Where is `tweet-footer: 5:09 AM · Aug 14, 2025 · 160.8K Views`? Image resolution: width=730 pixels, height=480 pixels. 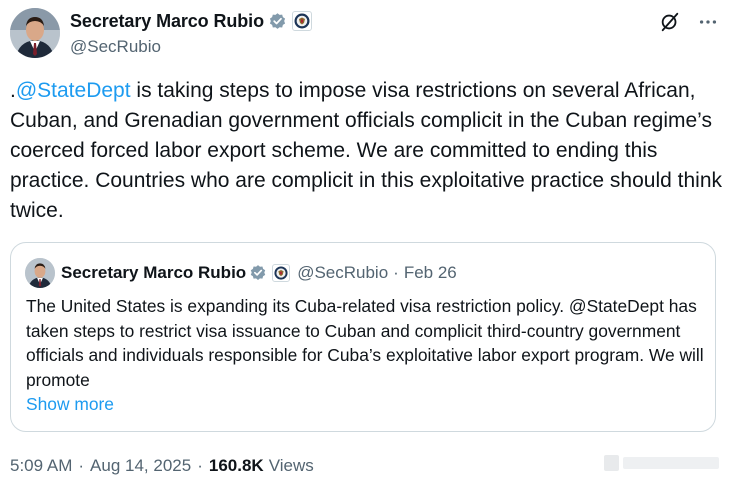 tweet-footer: 5:09 AM · Aug 14, 2025 · 160.8K Views is located at coordinates (162, 466).